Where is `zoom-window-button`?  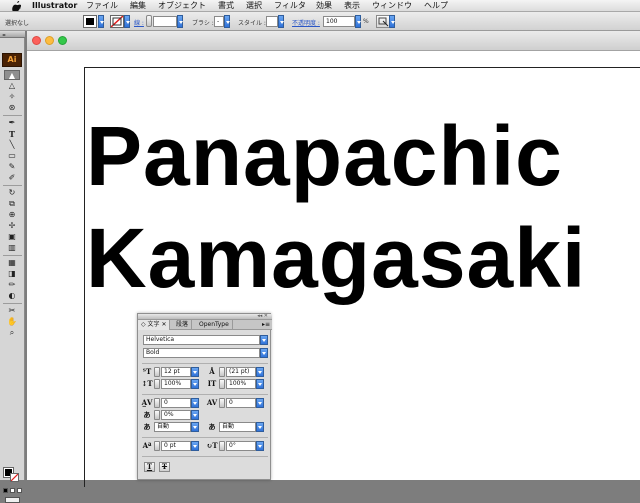 zoom-window-button is located at coordinates (62, 40).